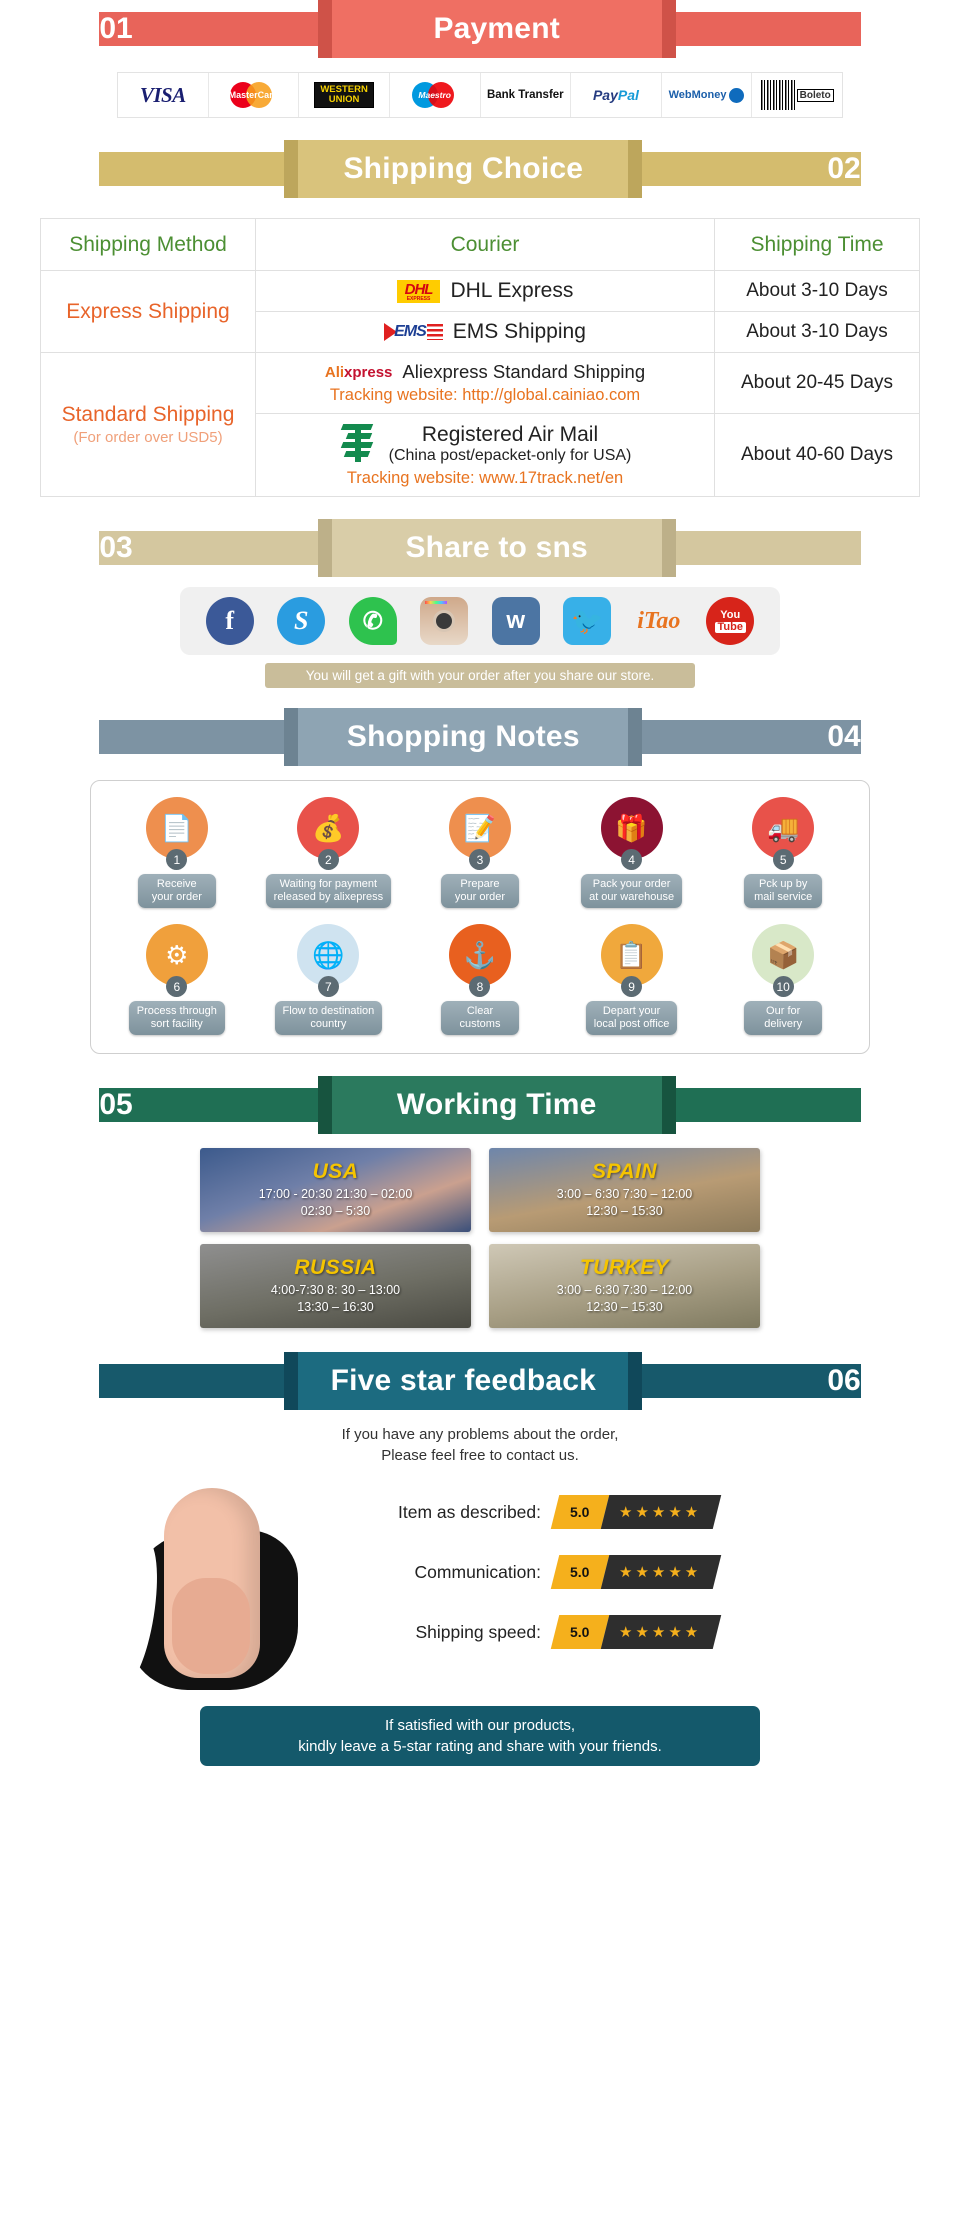  I want to click on rating-row: Item as described: 5.0 ★★★★★, so click(595, 1512).